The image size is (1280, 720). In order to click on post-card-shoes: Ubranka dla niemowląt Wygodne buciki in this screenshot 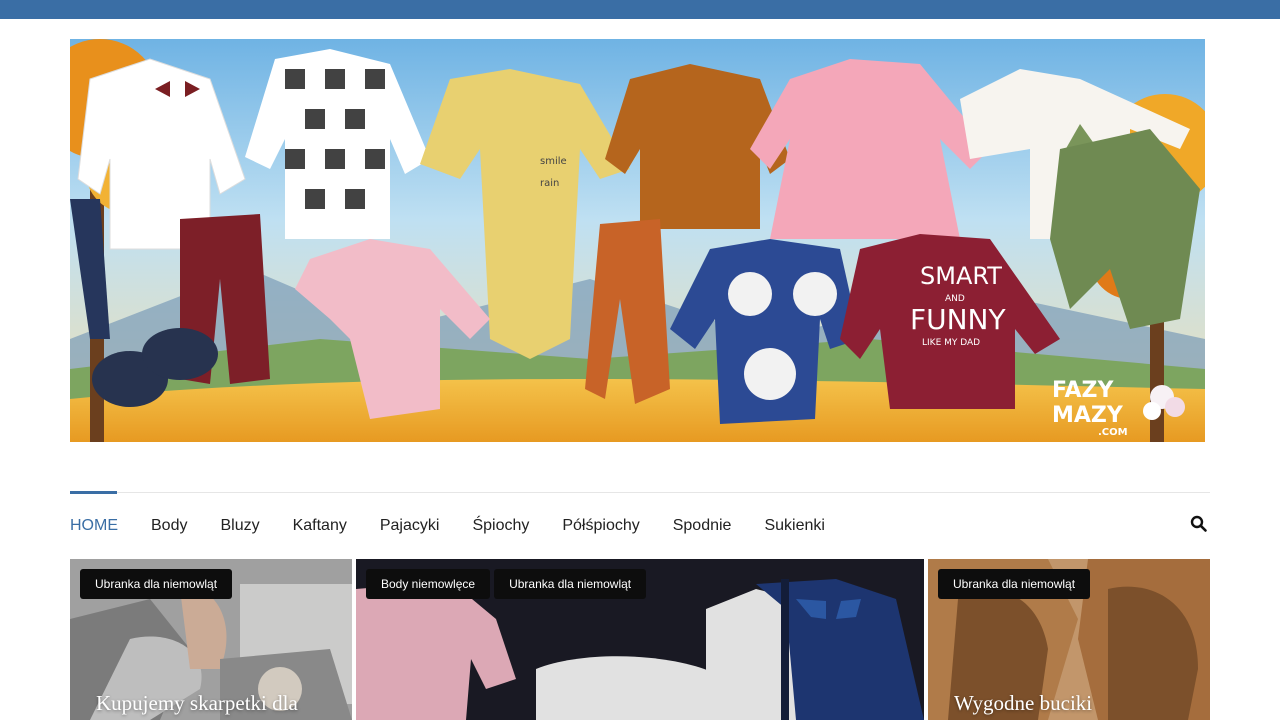, I will do `click(1069, 639)`.